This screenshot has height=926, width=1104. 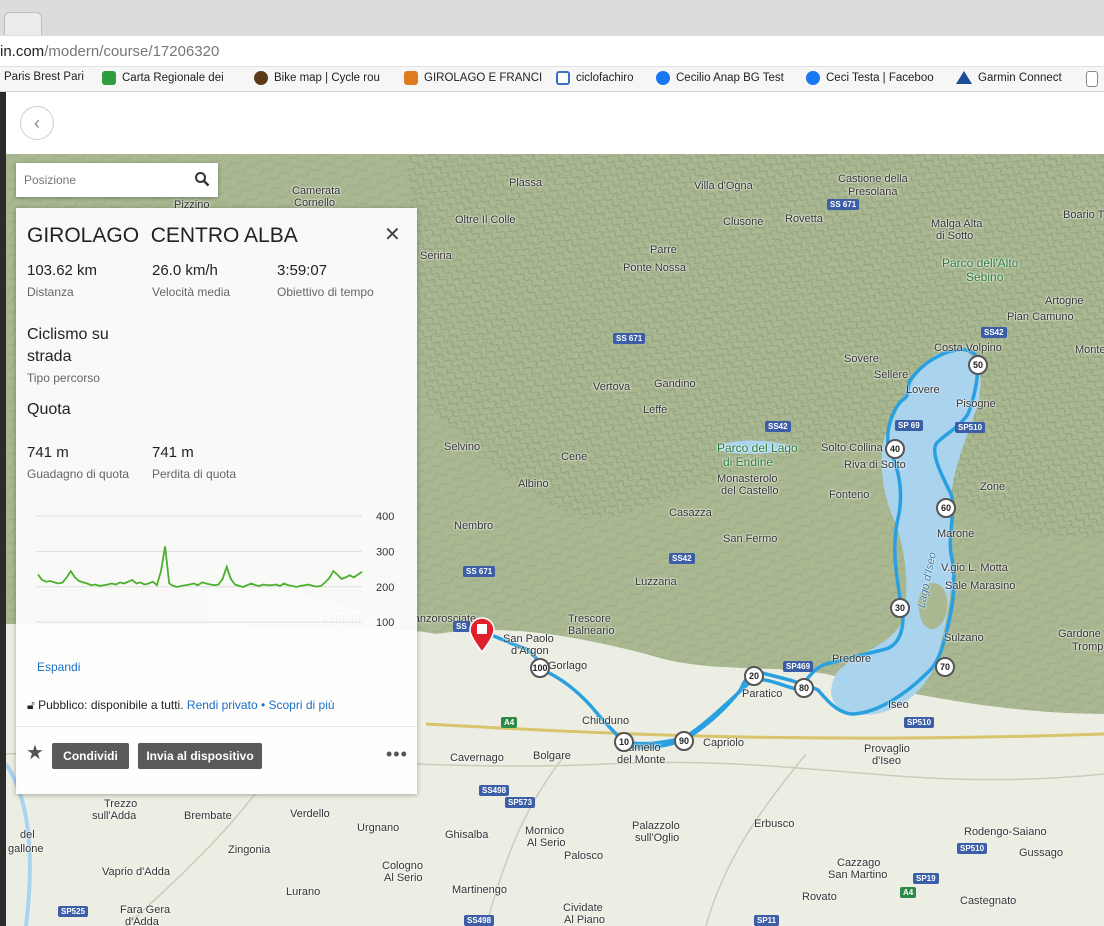 What do you see at coordinates (804, 688) in the screenshot?
I see `km-marker: 80` at bounding box center [804, 688].